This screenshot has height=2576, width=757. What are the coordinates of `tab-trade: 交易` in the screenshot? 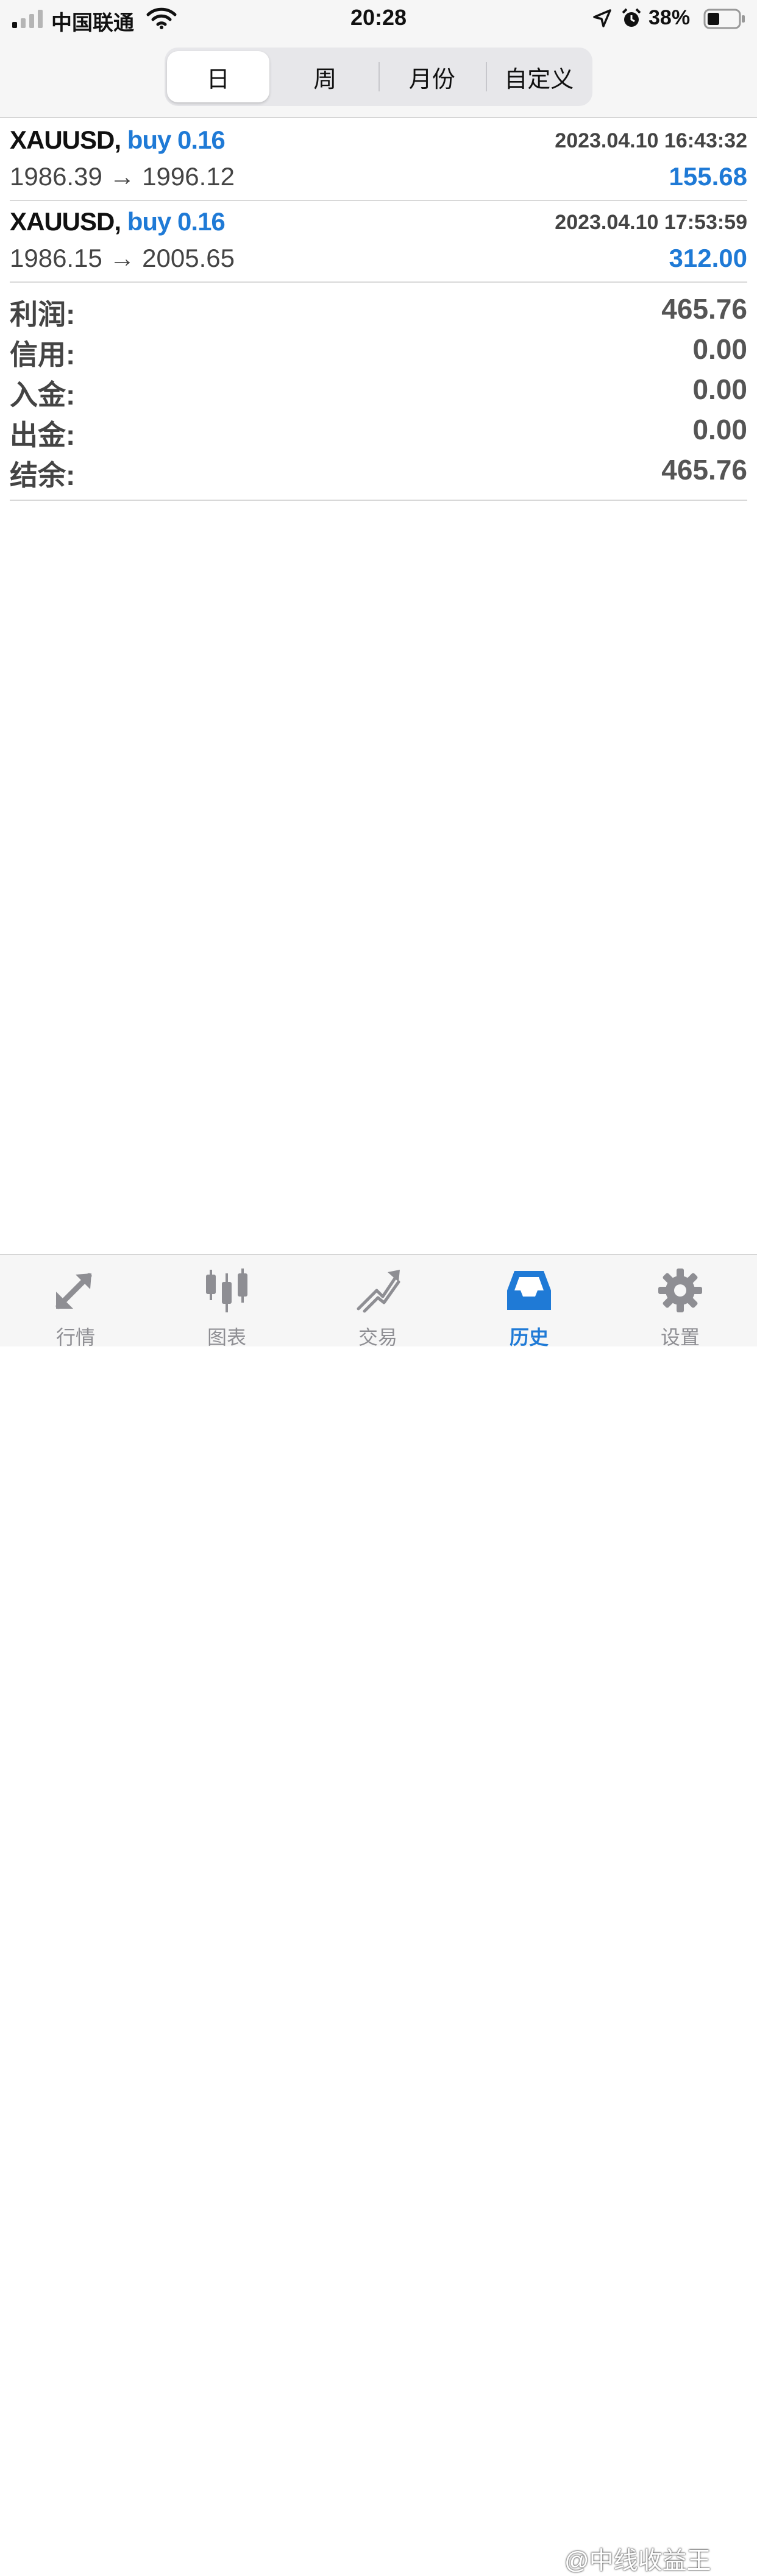 It's located at (378, 1301).